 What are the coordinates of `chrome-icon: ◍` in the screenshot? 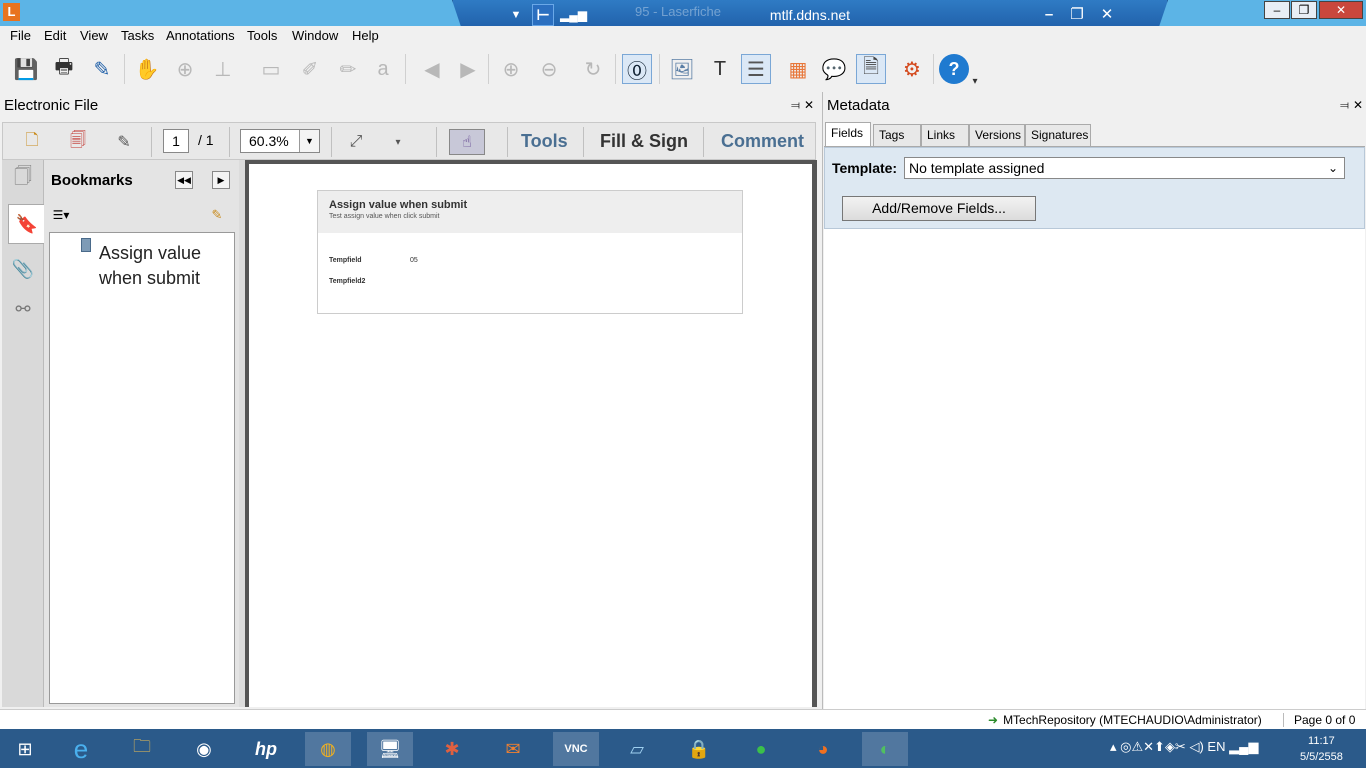 It's located at (328, 749).